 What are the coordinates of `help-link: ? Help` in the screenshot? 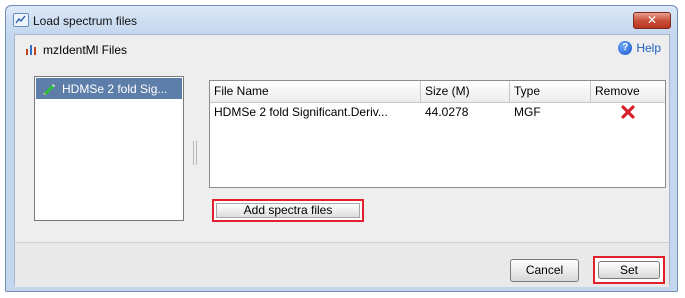 It's located at (639, 48).